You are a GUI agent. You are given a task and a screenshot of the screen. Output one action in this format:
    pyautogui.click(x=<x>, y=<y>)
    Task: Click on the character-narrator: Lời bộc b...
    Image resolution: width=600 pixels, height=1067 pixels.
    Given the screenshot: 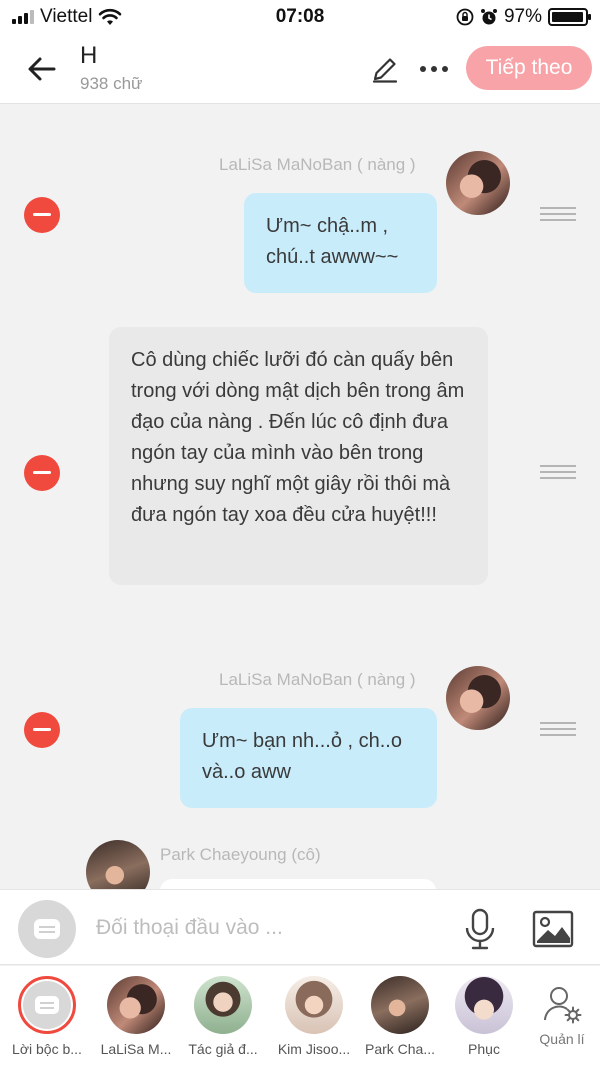 What is the action you would take?
    pyautogui.click(x=47, y=1016)
    